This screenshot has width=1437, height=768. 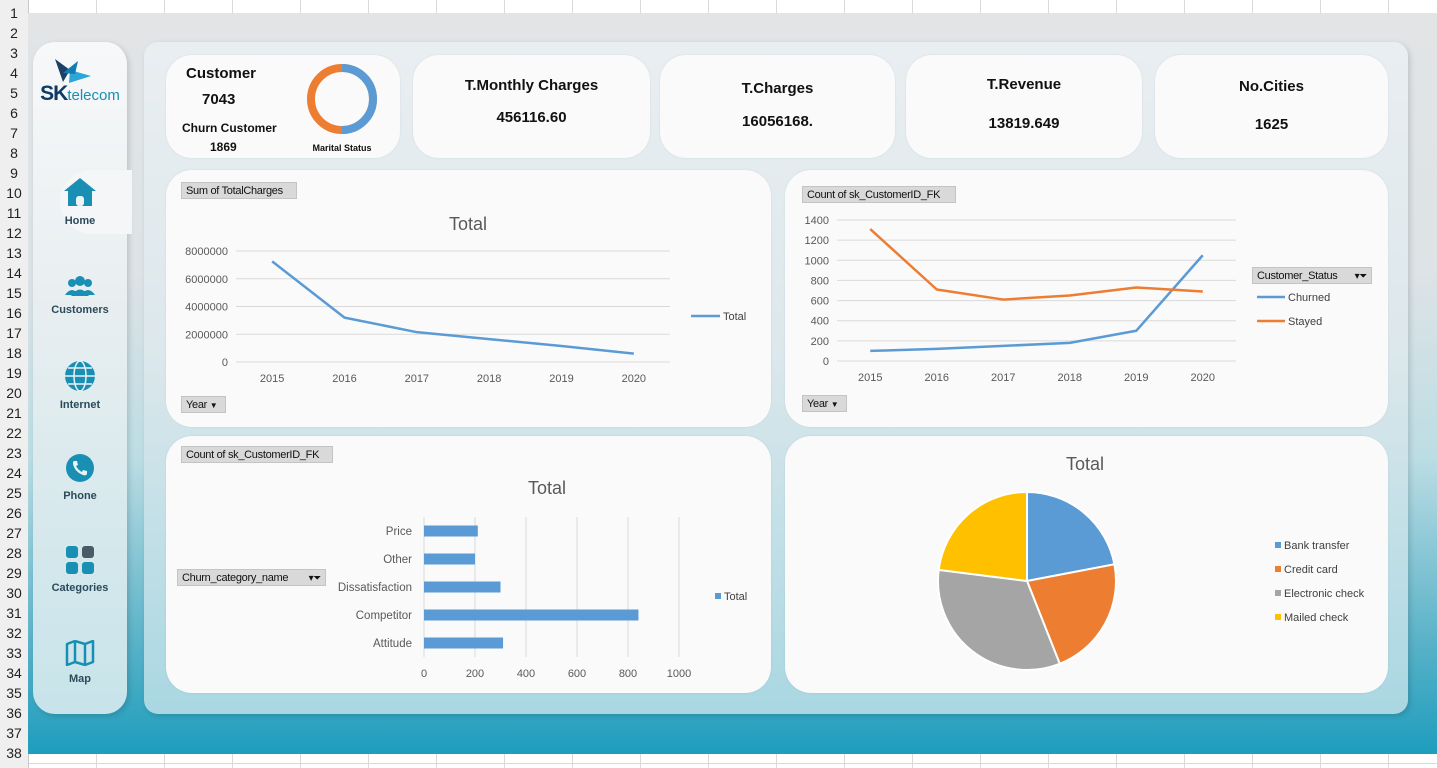 I want to click on series-line-total, so click(x=452, y=307).